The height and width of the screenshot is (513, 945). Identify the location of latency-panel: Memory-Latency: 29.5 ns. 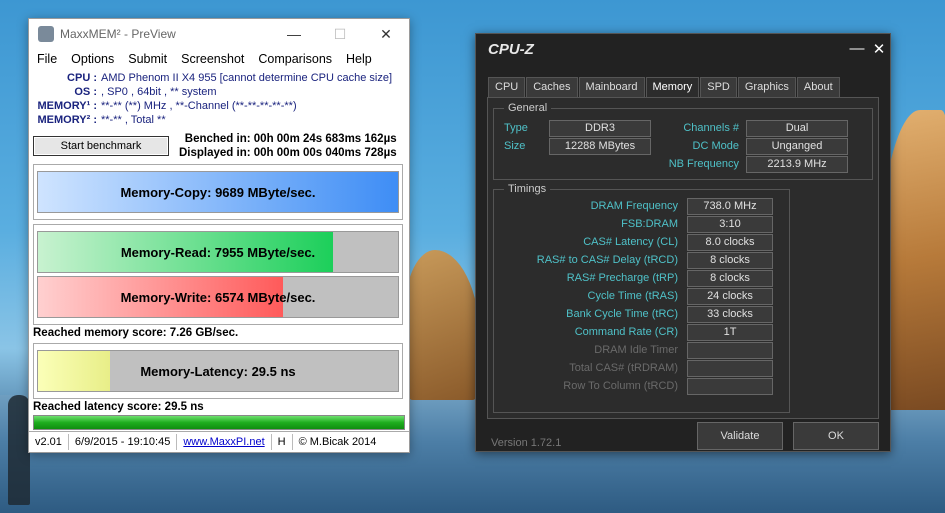
(218, 371).